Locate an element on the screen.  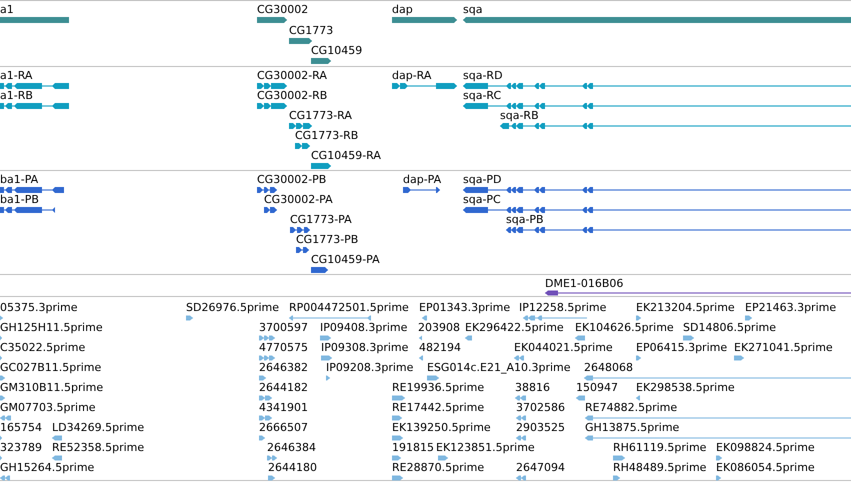
feature-label: ESG014c.E21_A10.3prime is located at coordinates (499, 368).